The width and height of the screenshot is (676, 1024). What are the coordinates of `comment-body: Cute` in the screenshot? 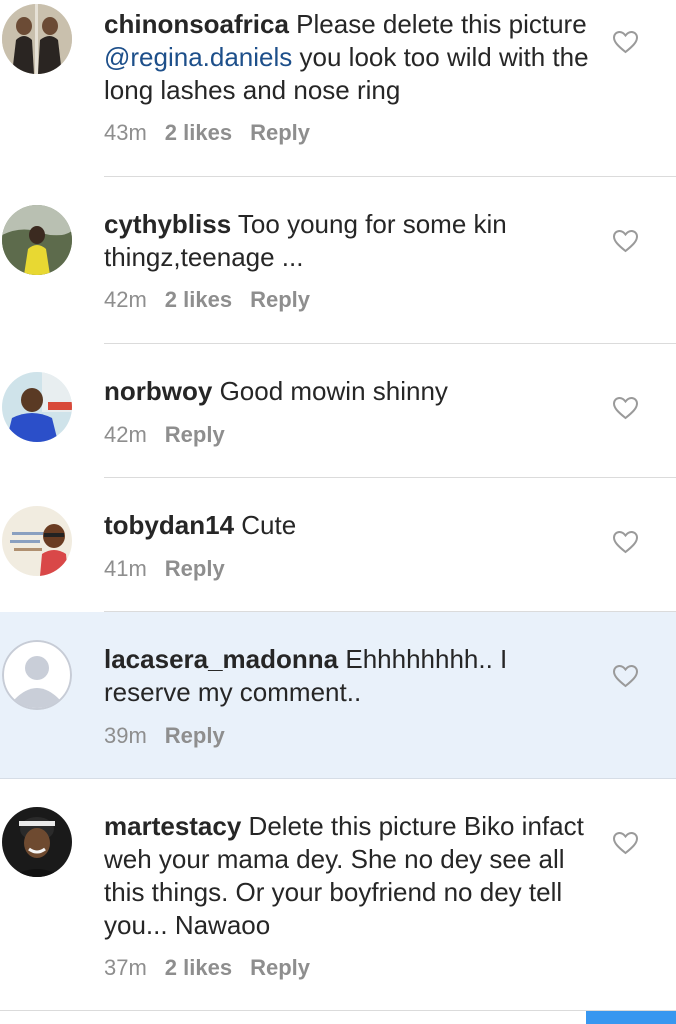 It's located at (265, 525).